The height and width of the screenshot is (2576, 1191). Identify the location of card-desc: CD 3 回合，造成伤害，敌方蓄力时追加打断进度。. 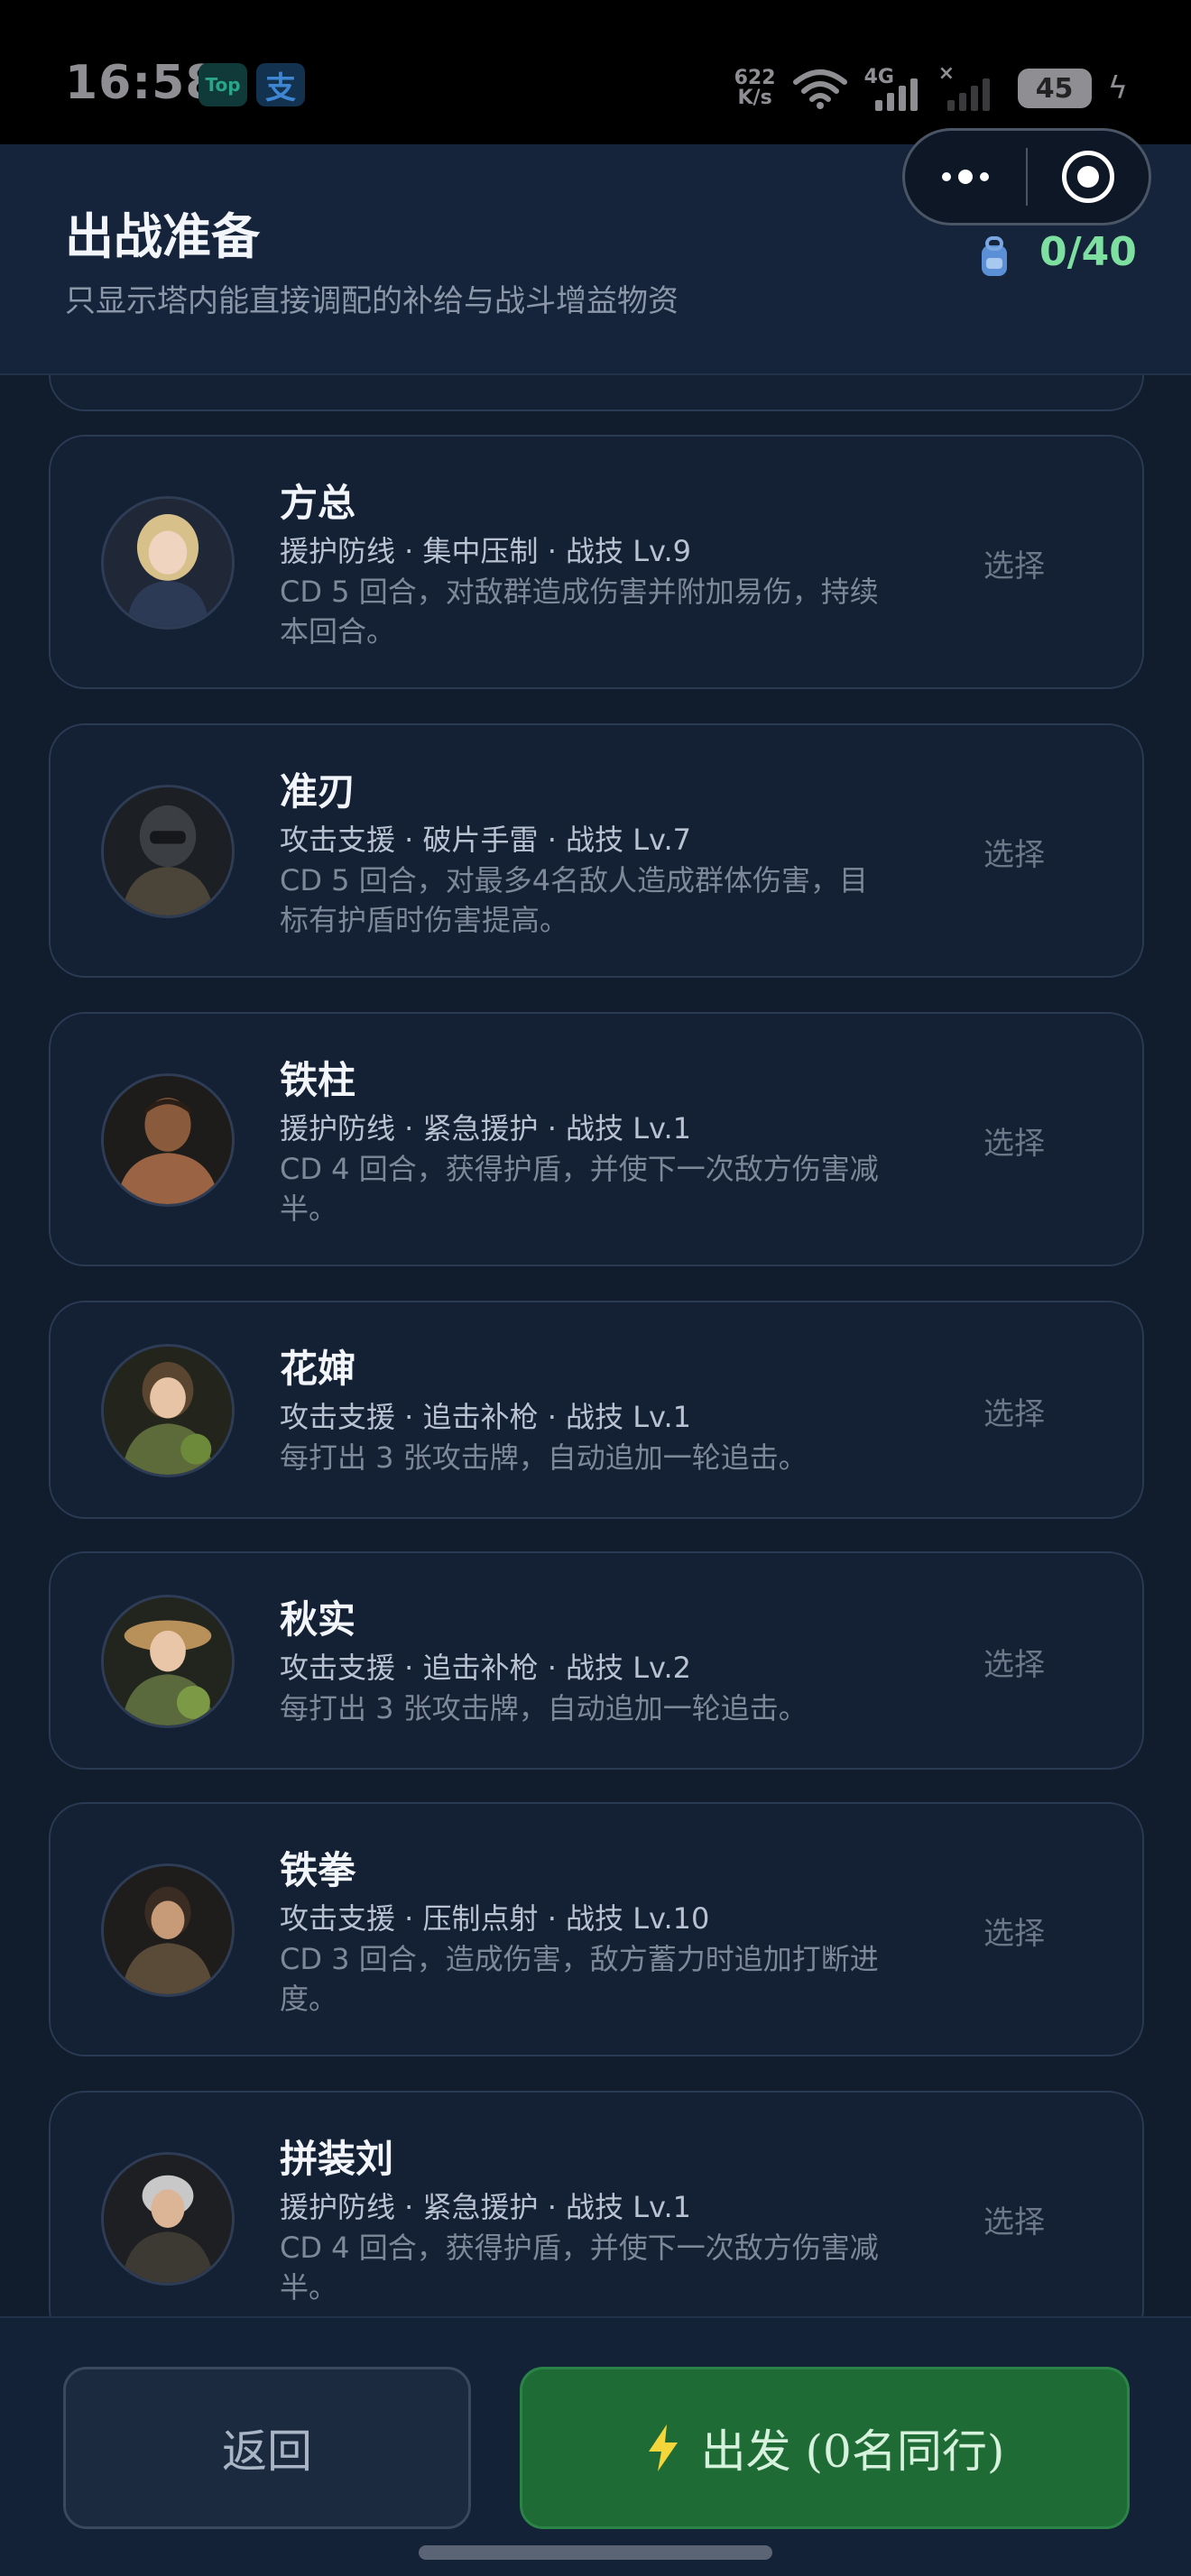
(579, 1979).